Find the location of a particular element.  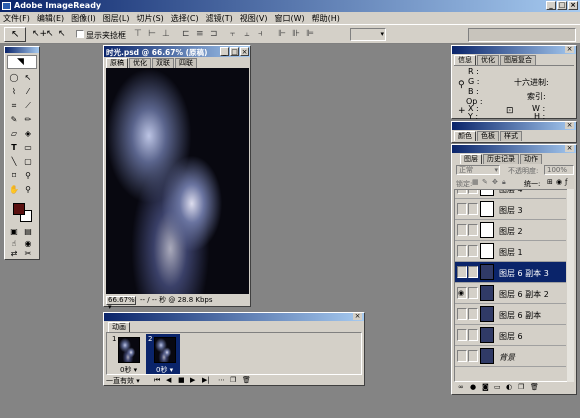

info-tab-0: 信息 is located at coordinates (465, 60).